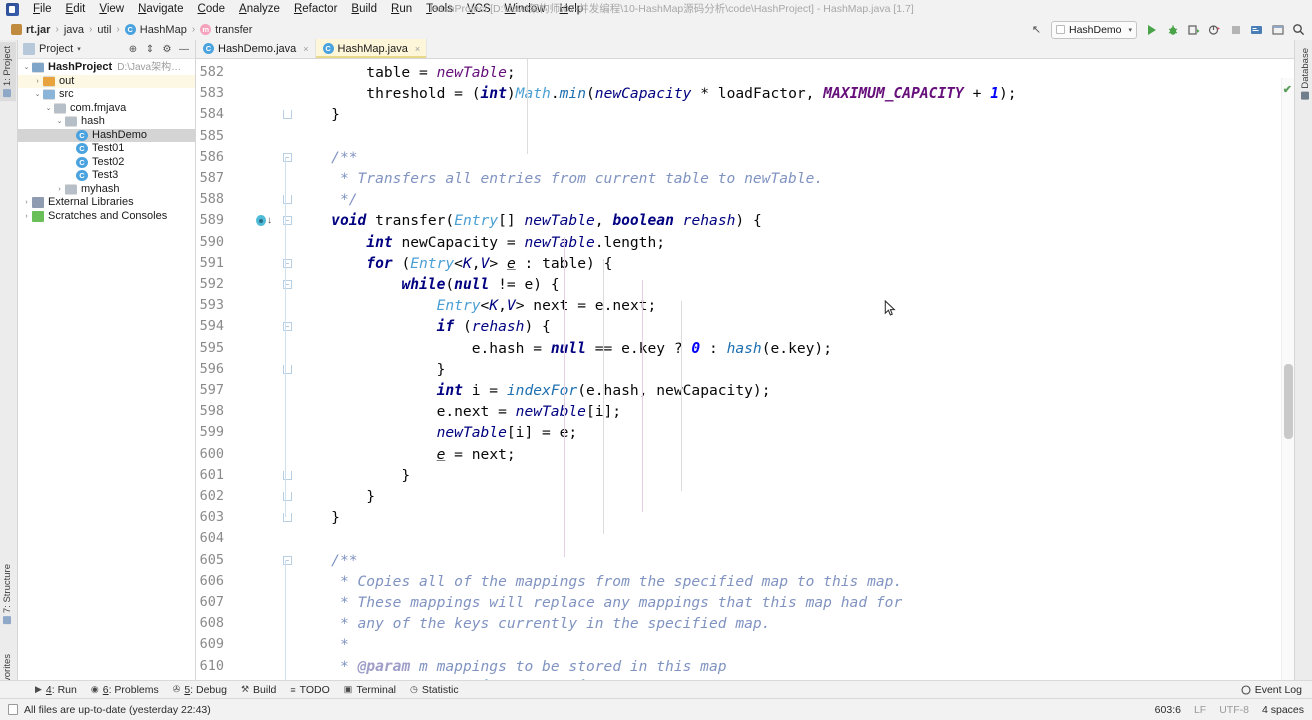 This screenshot has height=720, width=1312. What do you see at coordinates (1151, 29) in the screenshot?
I see `run-button` at bounding box center [1151, 29].